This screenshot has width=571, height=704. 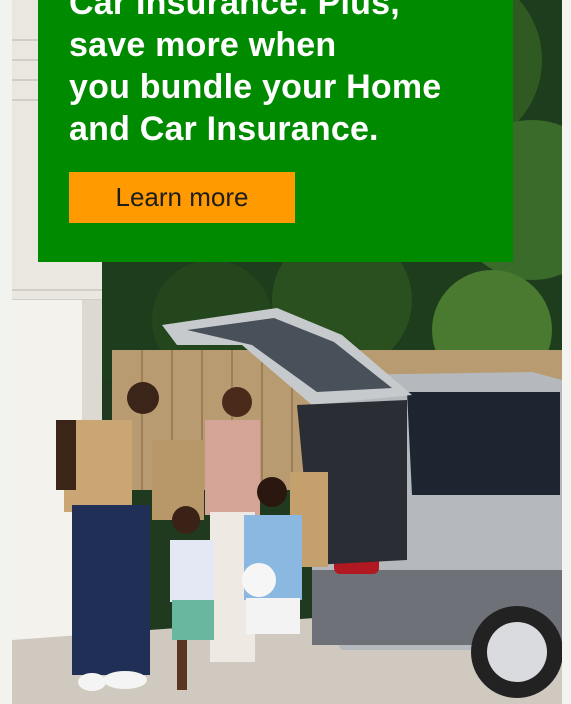 What do you see at coordinates (224, 129) in the screenshot?
I see `headline-line: and Car Insurance.` at bounding box center [224, 129].